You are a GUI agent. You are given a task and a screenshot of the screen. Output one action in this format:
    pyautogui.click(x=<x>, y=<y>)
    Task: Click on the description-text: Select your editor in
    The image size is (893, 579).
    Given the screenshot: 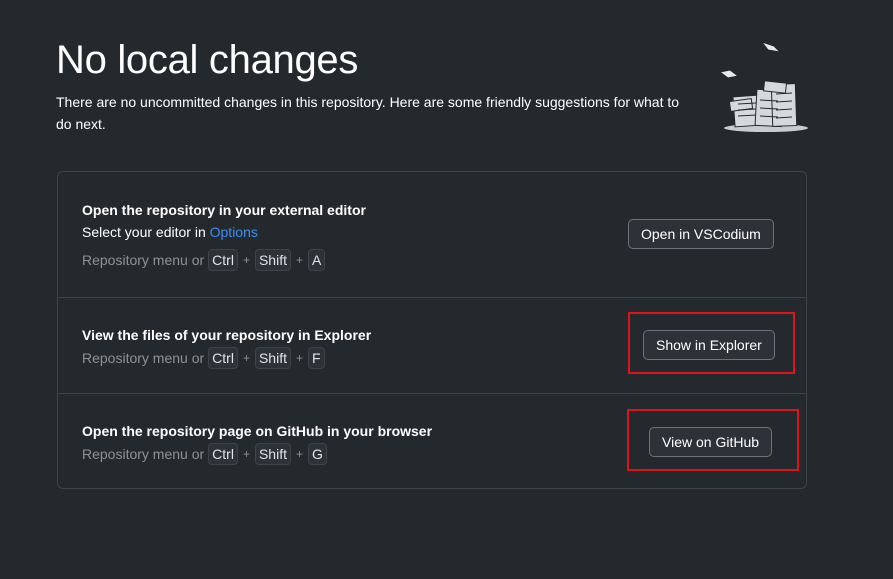 What is the action you would take?
    pyautogui.click(x=146, y=232)
    